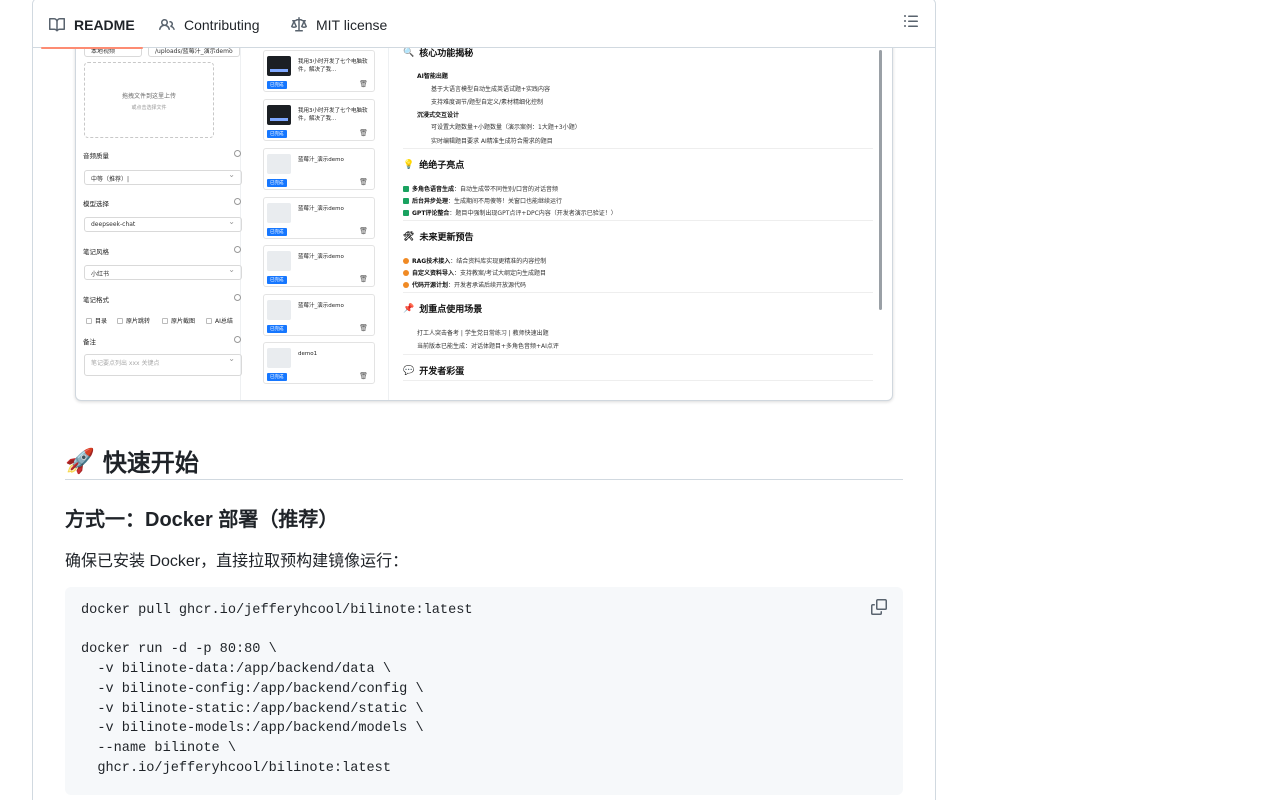 Image resolution: width=1280 pixels, height=800 pixels. What do you see at coordinates (434, 371) in the screenshot?
I see `section-heading: 💬 开发者彩蛋` at bounding box center [434, 371].